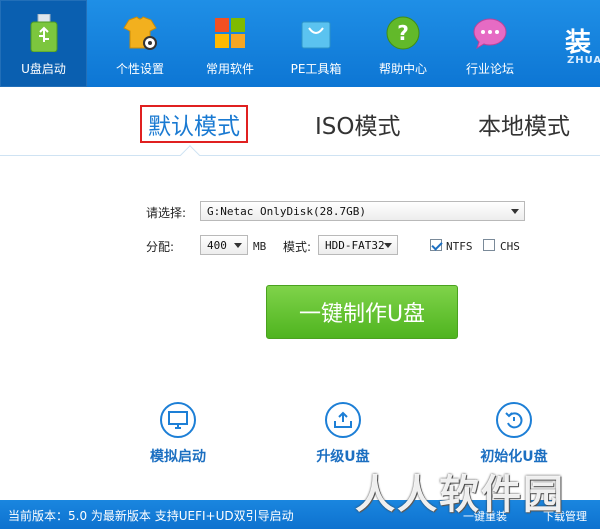 The image size is (600, 529). What do you see at coordinates (358, 124) in the screenshot?
I see `tab-iso-mode: ISO模式` at bounding box center [358, 124].